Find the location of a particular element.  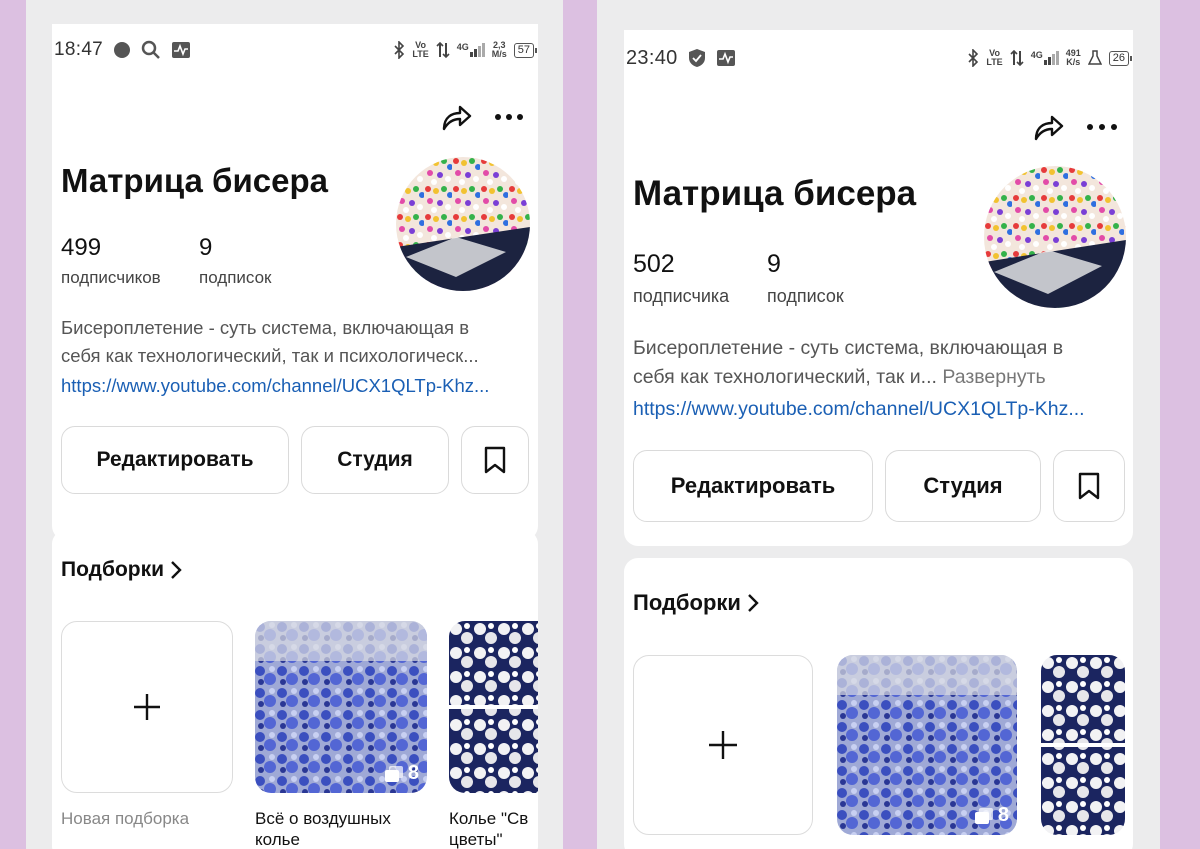

followers-label: подписчика is located at coordinates (681, 296).